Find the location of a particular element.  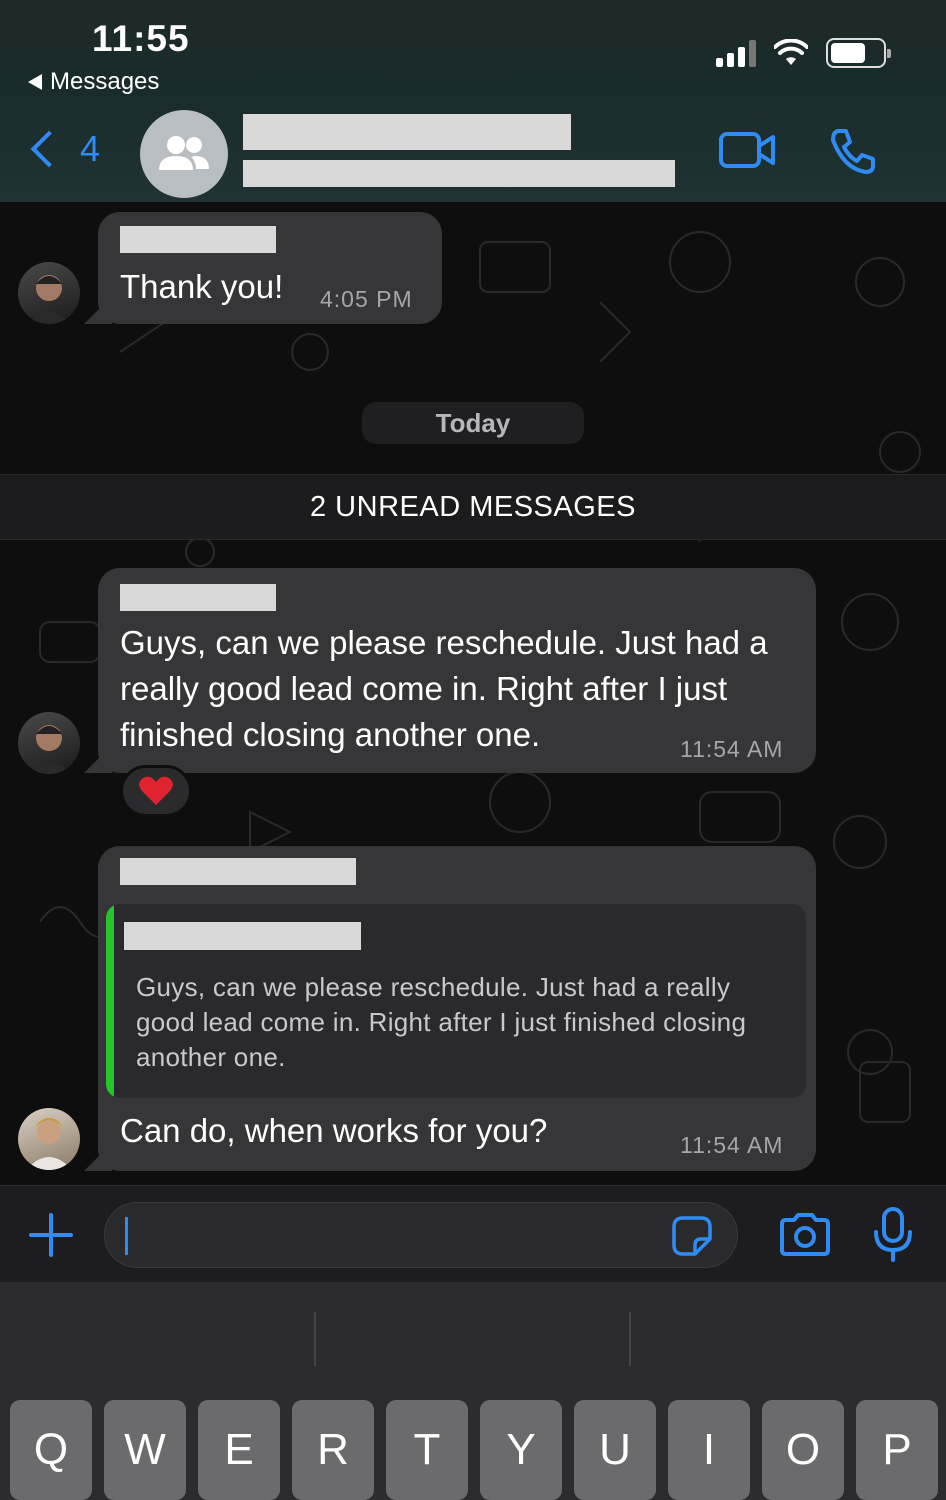

message-text: Can do, when works for you? is located at coordinates (334, 1130).